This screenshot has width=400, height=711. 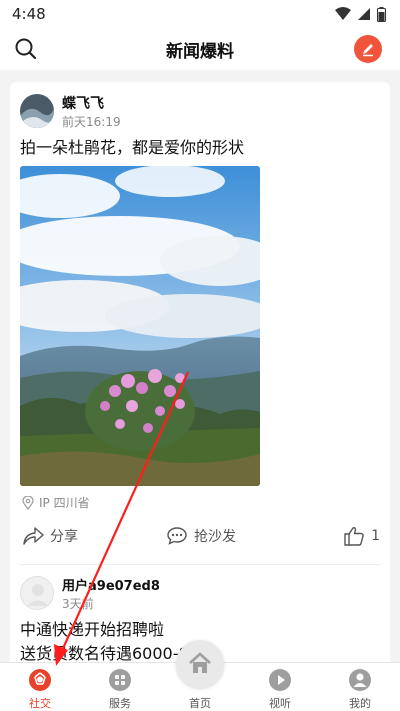 I want to click on post-time: 3天前, so click(x=78, y=604).